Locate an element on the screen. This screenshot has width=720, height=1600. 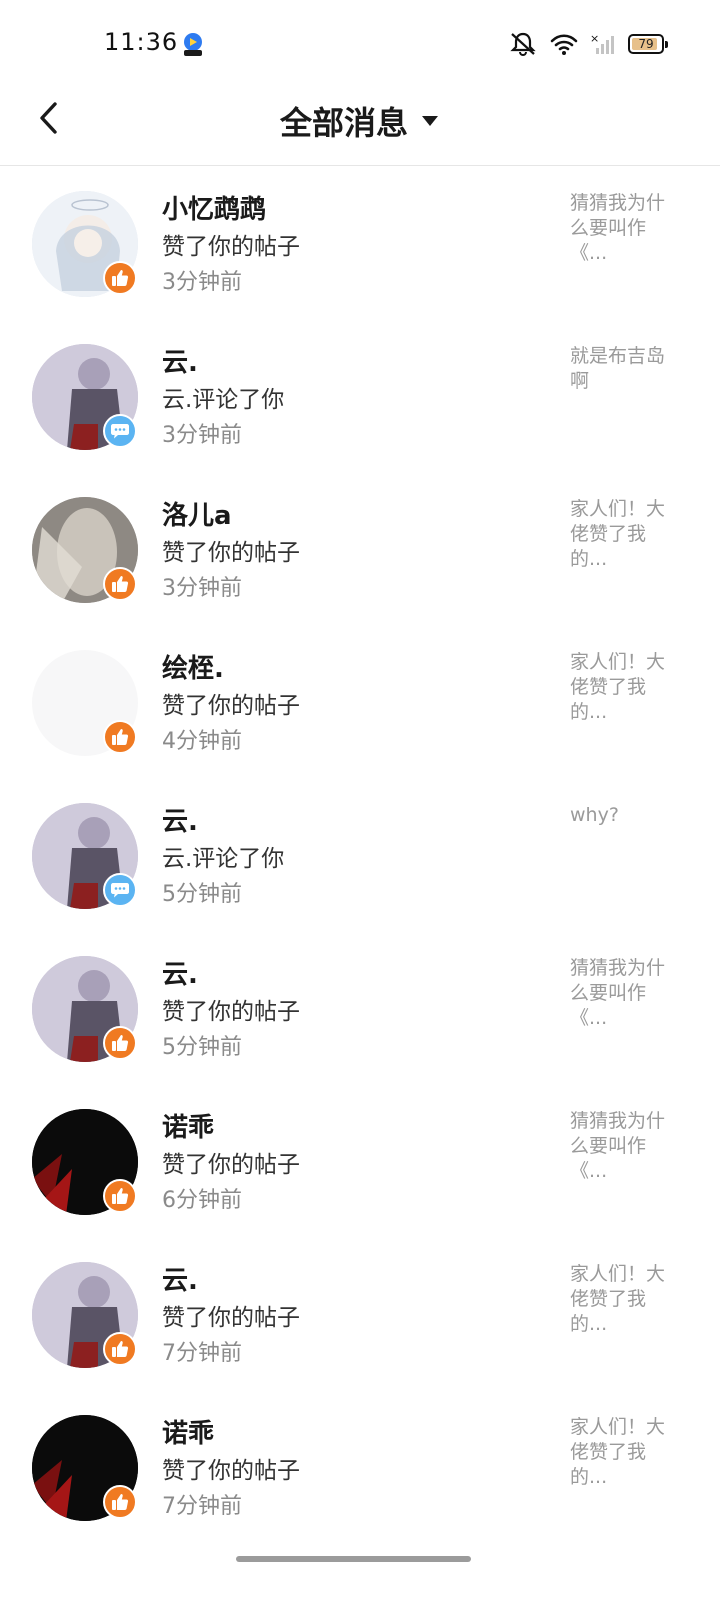
message-text: 诺乖 赞了你的帖子 7分钟前 is located at coordinates (352, 1470).